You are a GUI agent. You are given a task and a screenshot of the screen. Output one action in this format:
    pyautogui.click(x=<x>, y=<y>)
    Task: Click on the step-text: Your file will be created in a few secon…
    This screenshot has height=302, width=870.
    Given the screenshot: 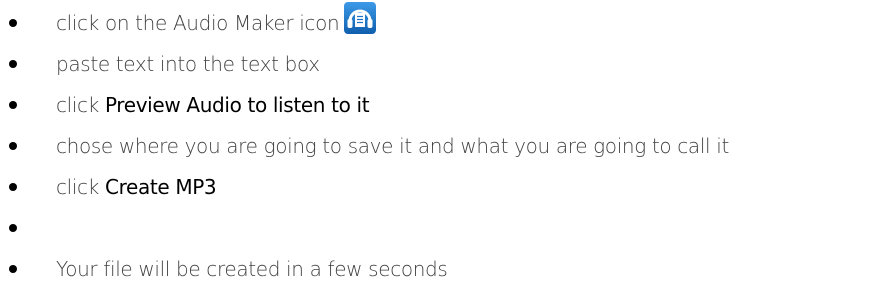 What is the action you would take?
    pyautogui.click(x=252, y=269)
    